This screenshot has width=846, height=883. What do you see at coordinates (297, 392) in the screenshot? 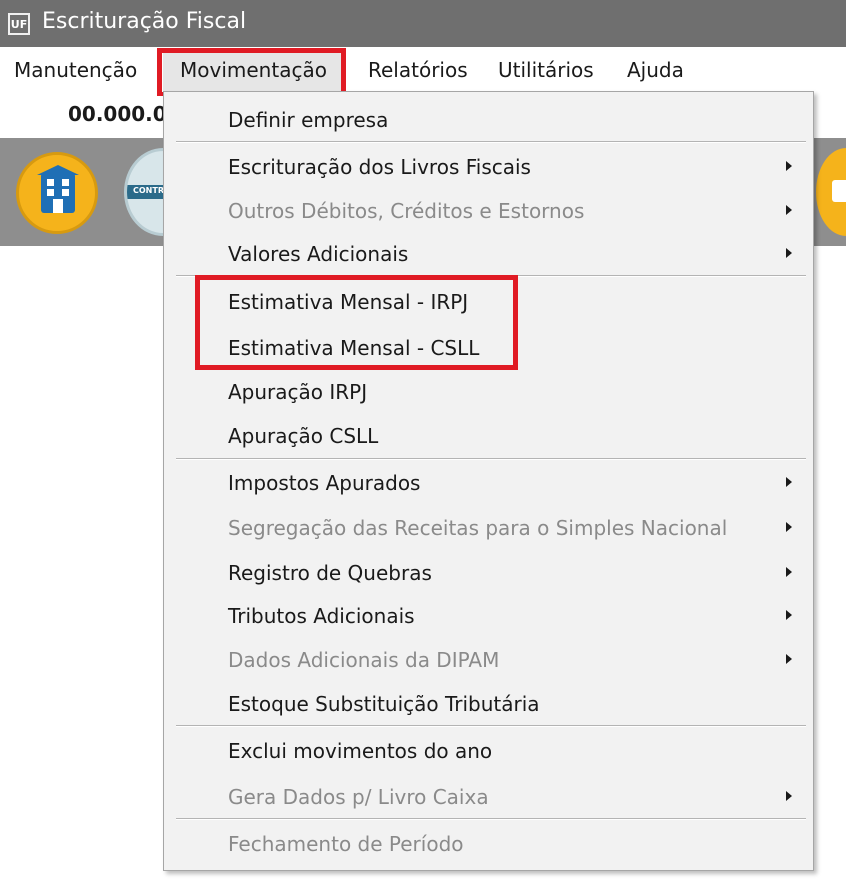
I see `menu-item-apuracao-irpj: Apuração IRPJ` at bounding box center [297, 392].